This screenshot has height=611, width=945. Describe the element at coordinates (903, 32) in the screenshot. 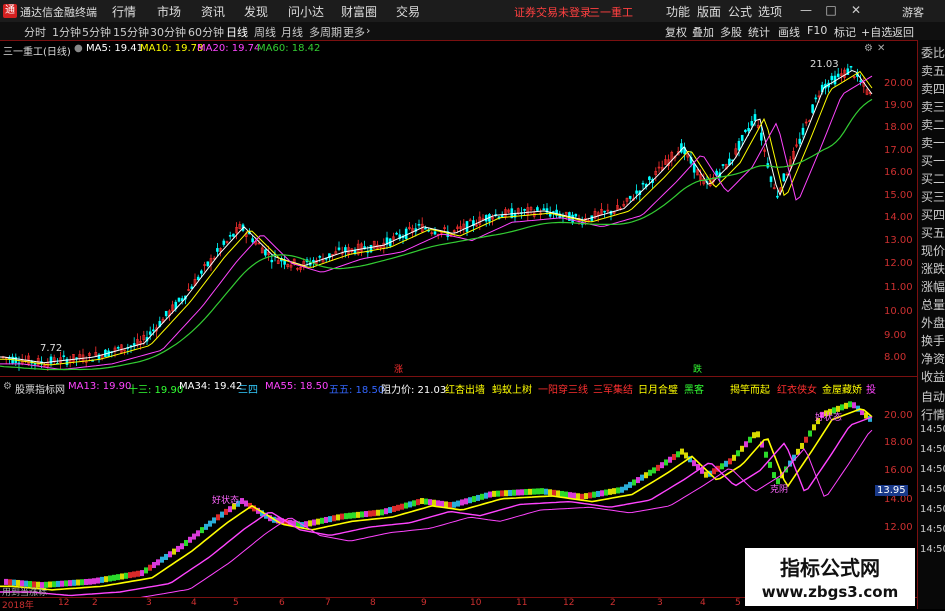

I see `tool-fanhui: 返回` at that location.